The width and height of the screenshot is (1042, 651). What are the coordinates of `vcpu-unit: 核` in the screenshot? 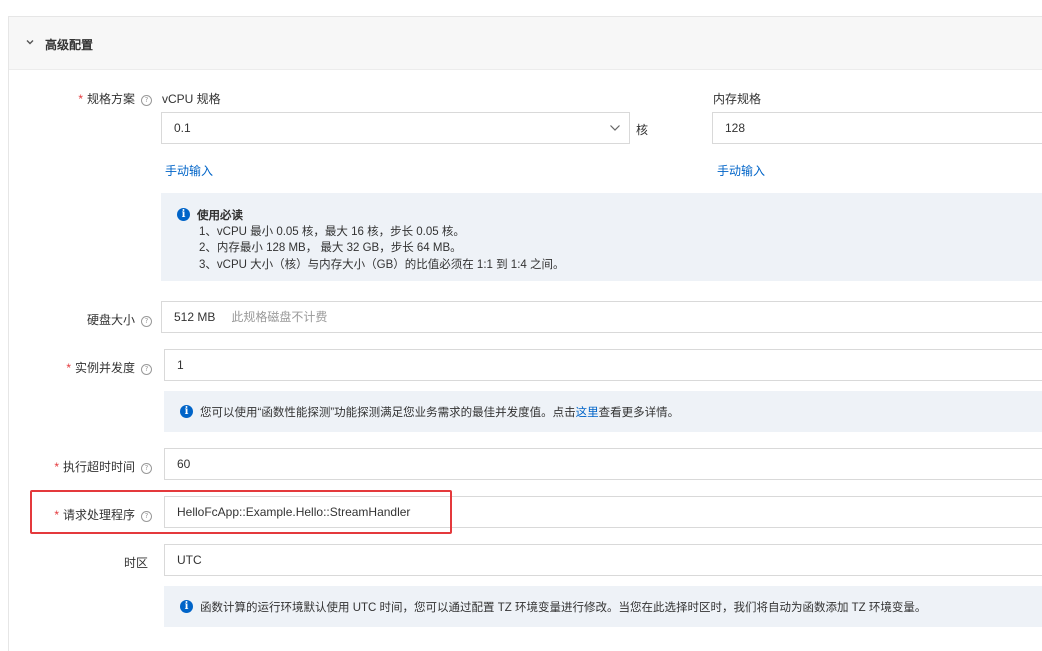 It's located at (642, 130).